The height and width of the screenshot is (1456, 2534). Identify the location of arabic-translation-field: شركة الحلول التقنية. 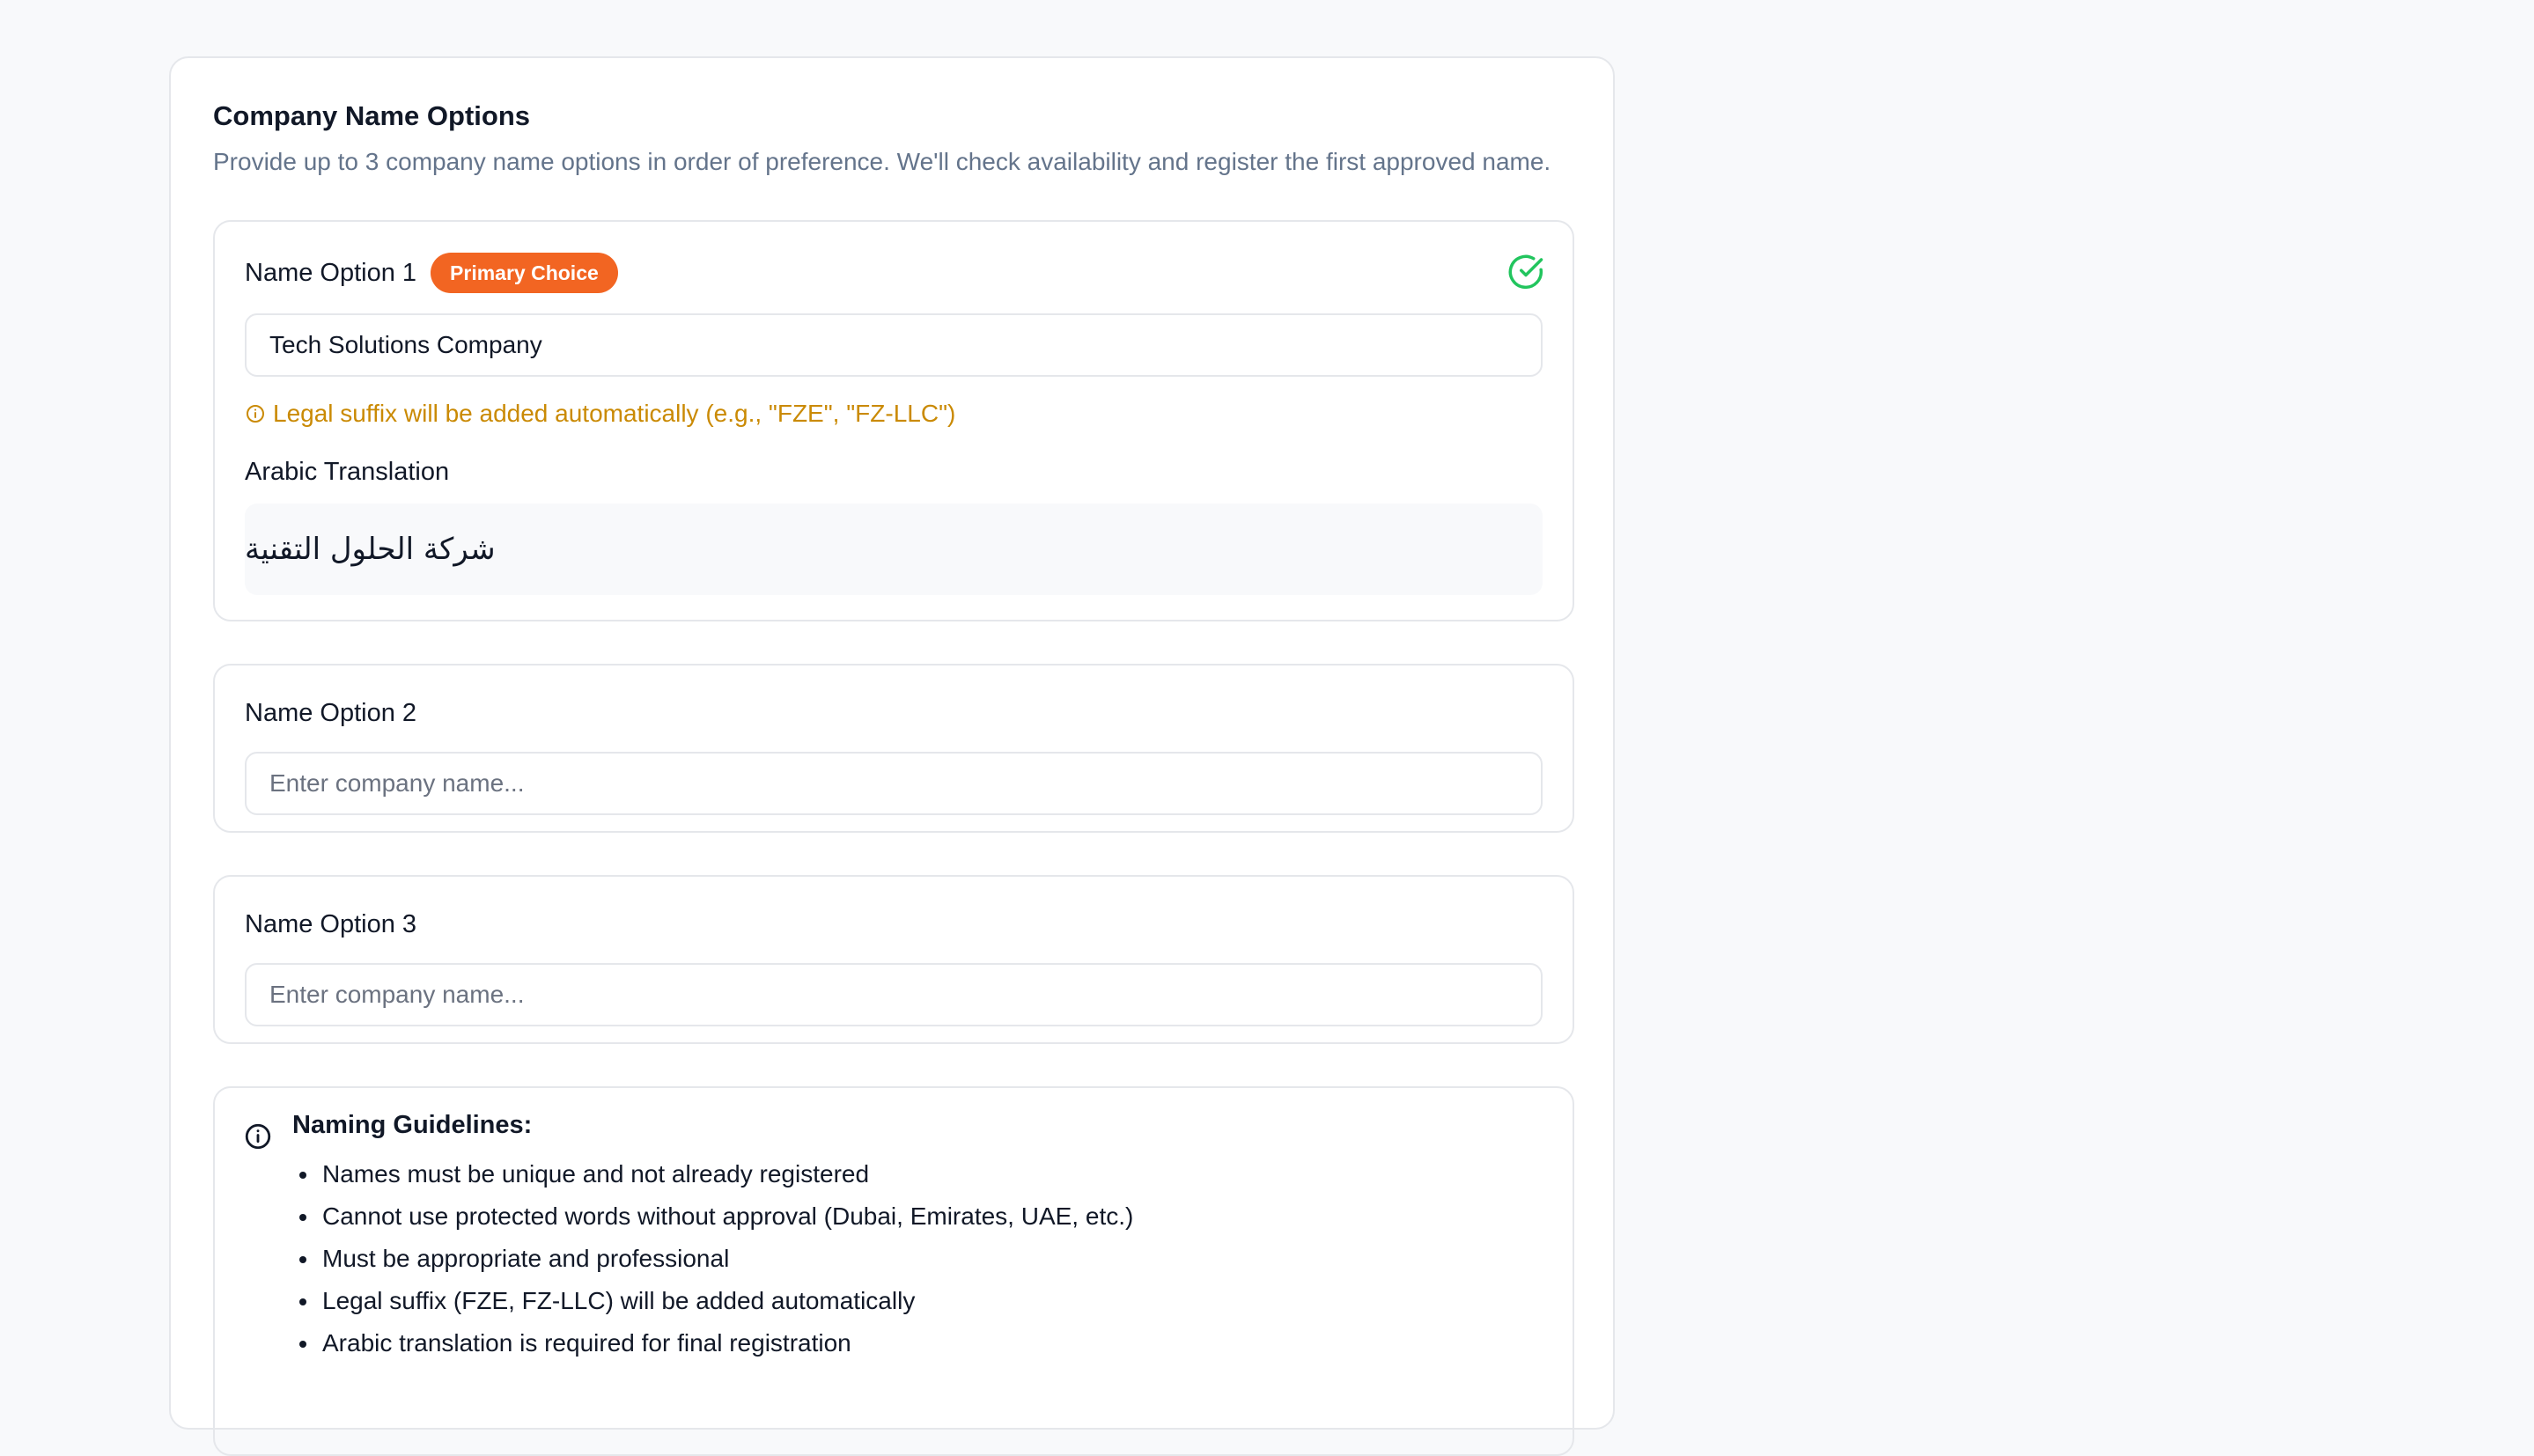
(894, 550).